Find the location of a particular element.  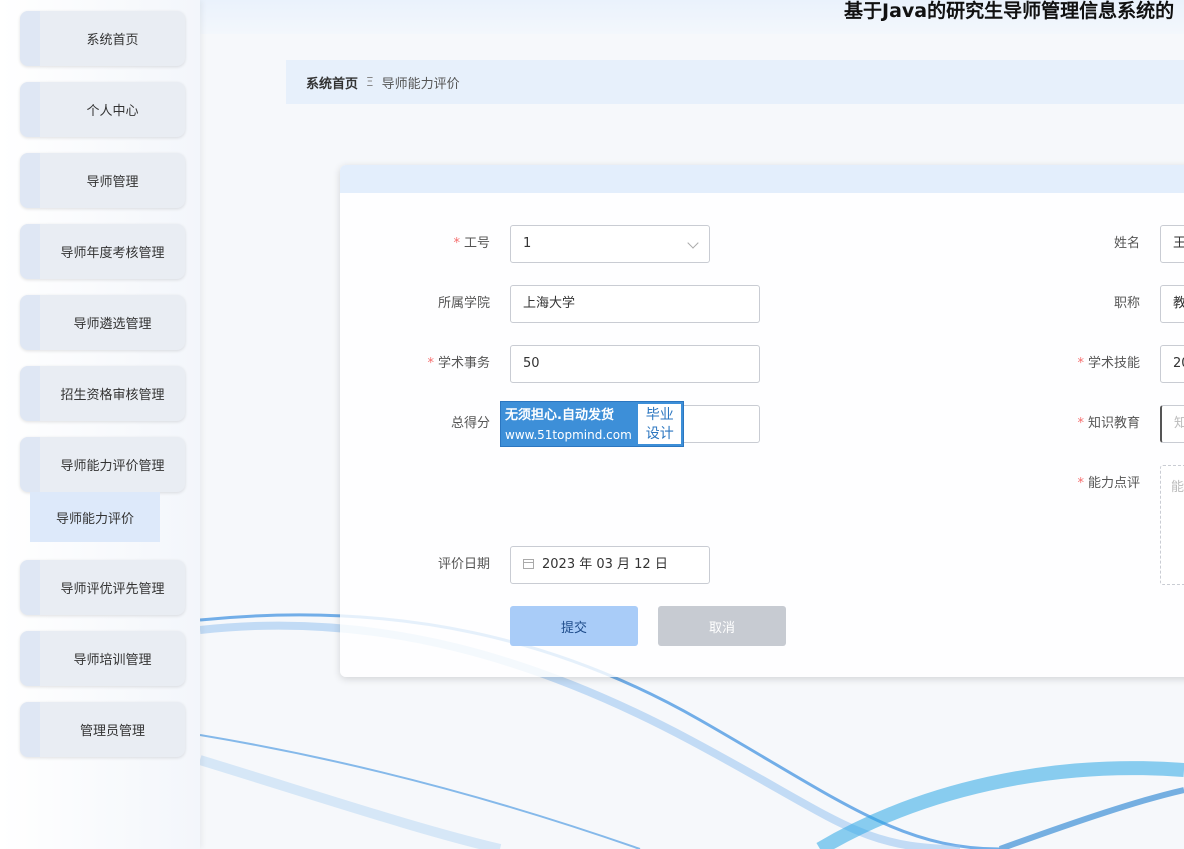

gonghao-label: * 工号 is located at coordinates (471, 243).